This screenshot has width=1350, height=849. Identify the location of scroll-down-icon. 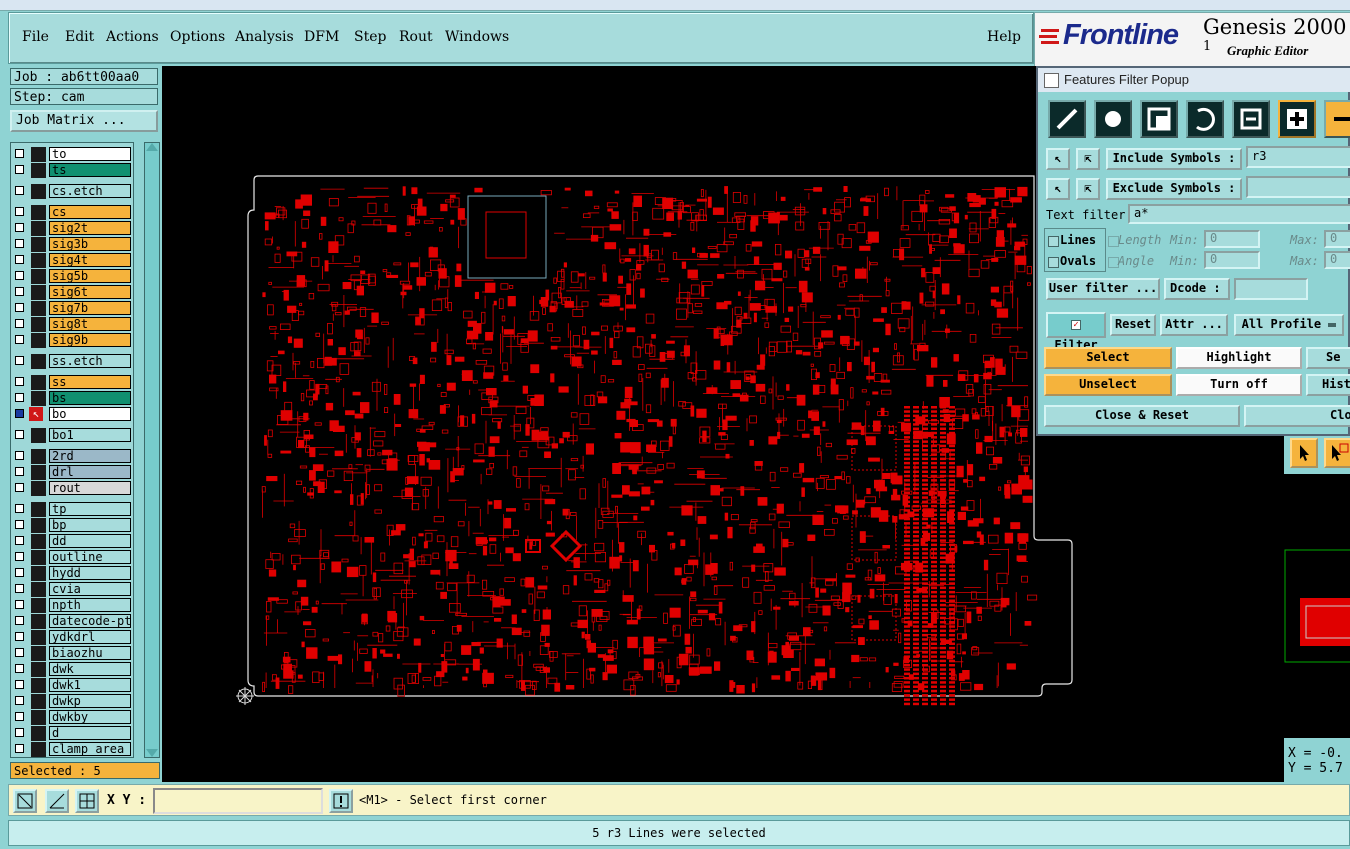
(152, 753).